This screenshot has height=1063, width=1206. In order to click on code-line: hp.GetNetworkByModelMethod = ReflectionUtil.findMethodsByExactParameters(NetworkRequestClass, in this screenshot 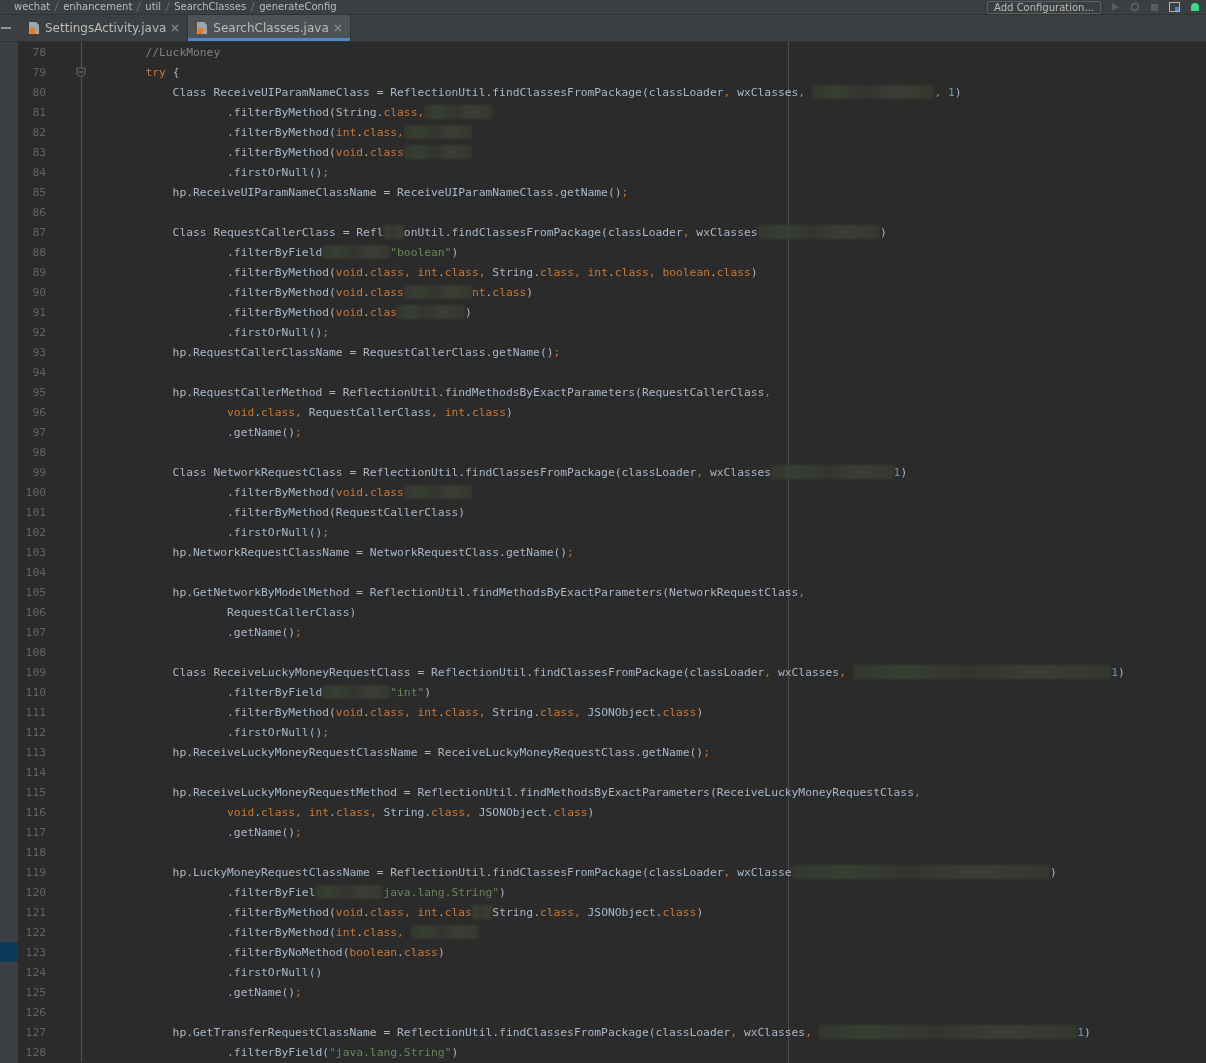, I will do `click(489, 592)`.